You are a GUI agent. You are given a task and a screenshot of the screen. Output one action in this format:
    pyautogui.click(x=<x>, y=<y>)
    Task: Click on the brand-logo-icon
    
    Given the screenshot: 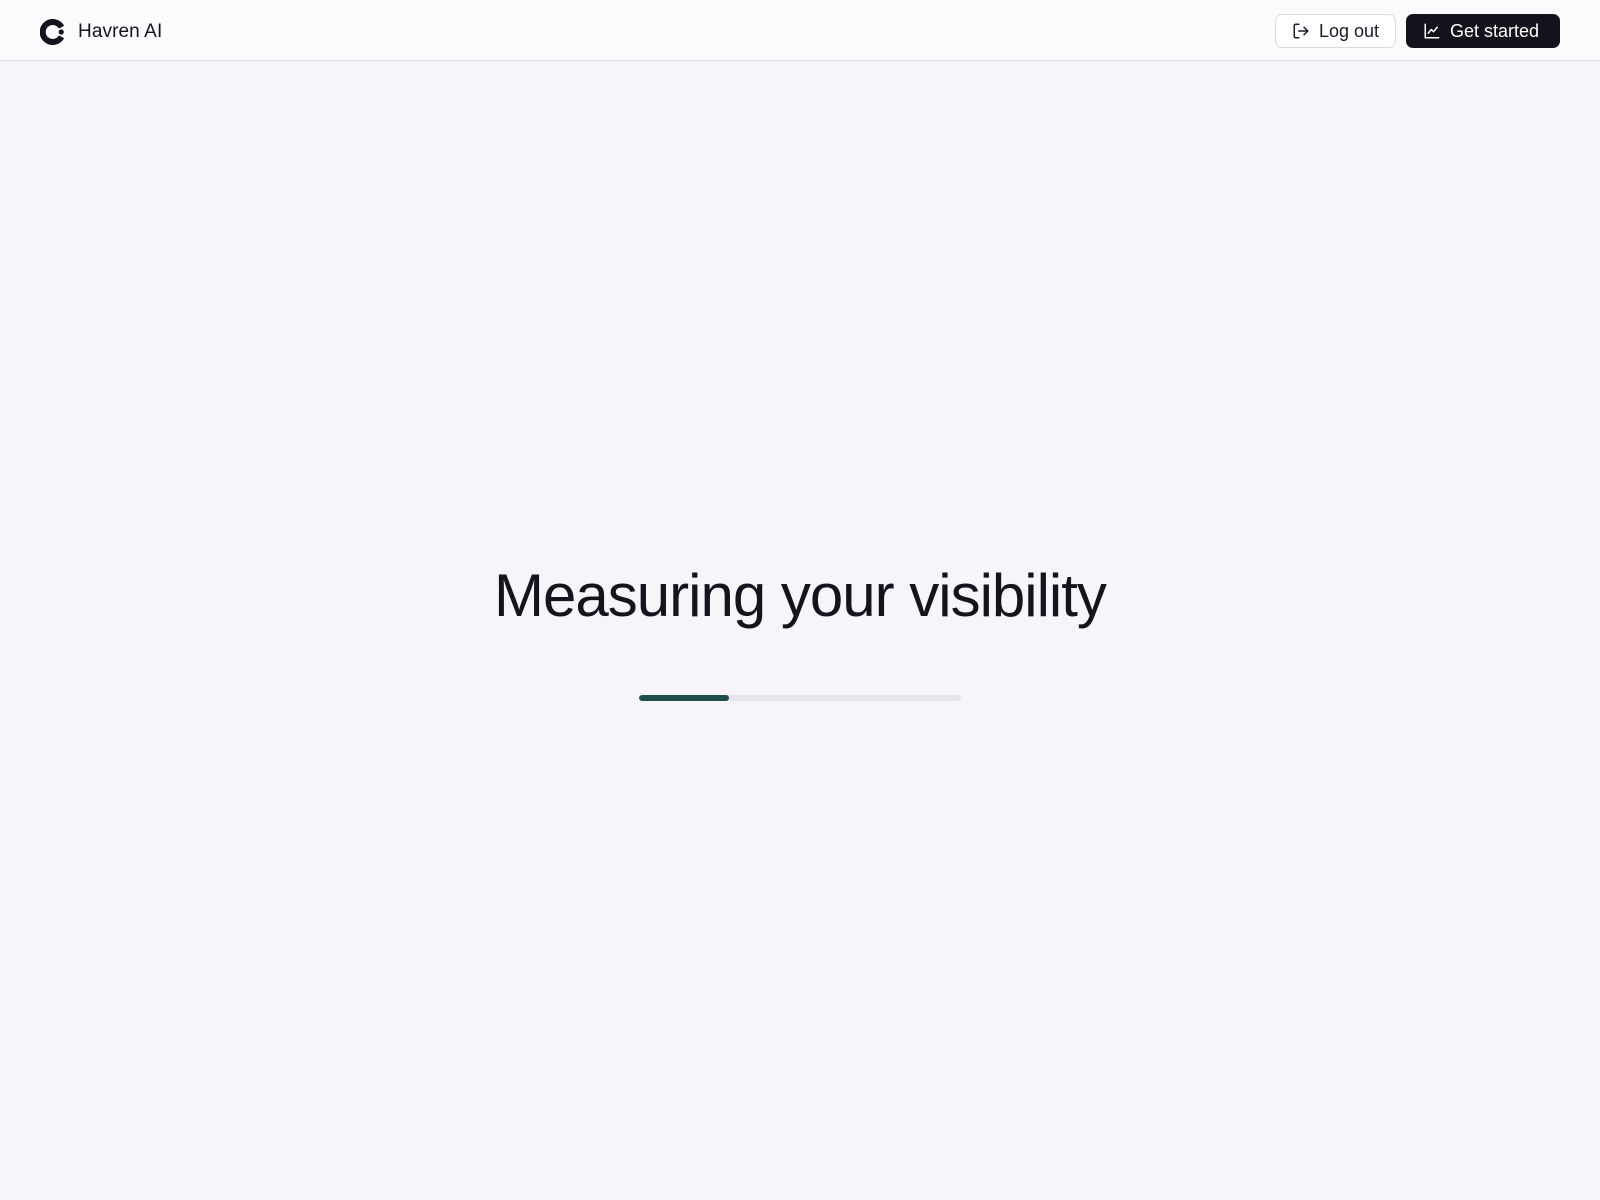 What is the action you would take?
    pyautogui.click(x=52, y=32)
    